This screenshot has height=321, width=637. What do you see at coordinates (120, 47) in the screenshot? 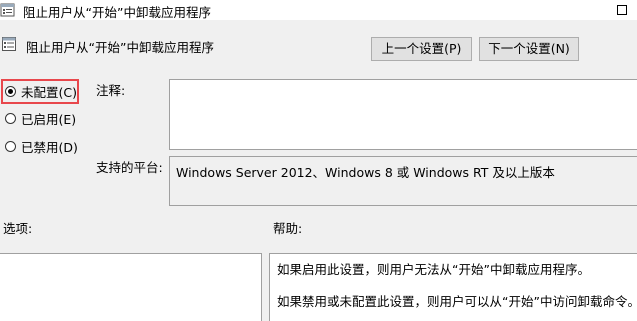
I see `setting-title: 阻止用户从“开始”中卸载应用程序` at bounding box center [120, 47].